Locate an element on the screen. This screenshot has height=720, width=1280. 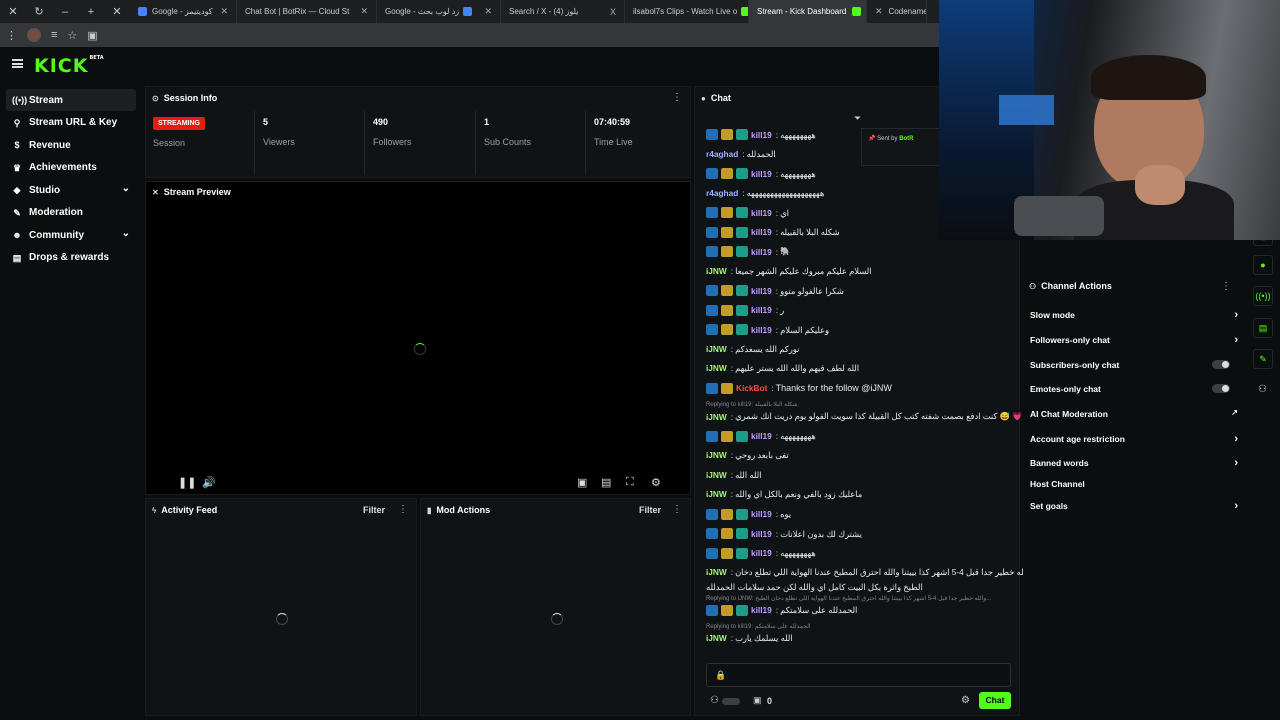
browser-tab: Chat Bot | BotRix — Cloud St ✕ is located at coordinates (307, 11).